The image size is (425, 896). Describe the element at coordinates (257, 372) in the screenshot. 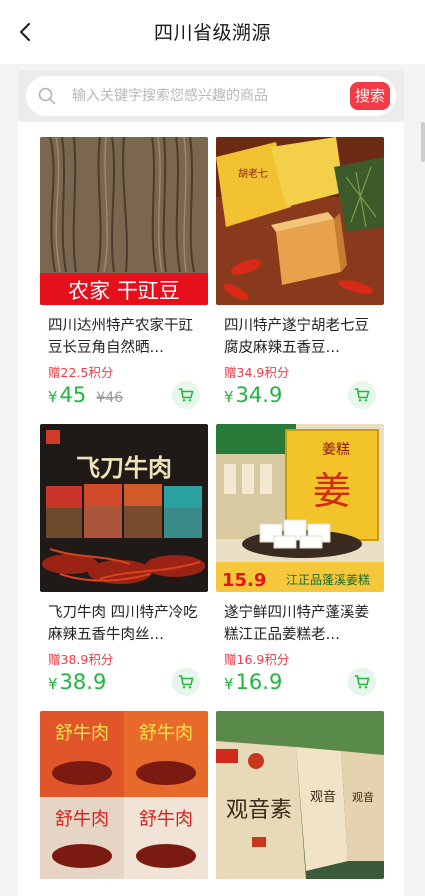

I see `points-badge: 赠34.9积分` at that location.